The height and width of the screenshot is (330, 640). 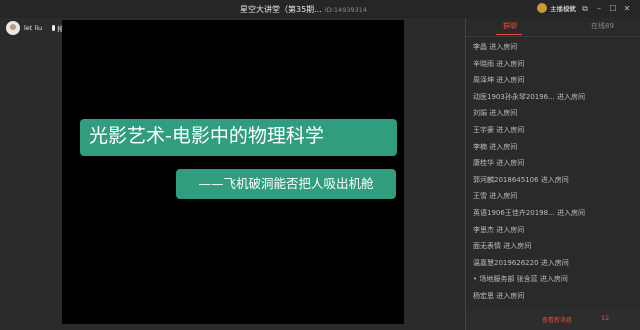 I want to click on list-item: 周泽坤 进入房间, so click(x=499, y=80).